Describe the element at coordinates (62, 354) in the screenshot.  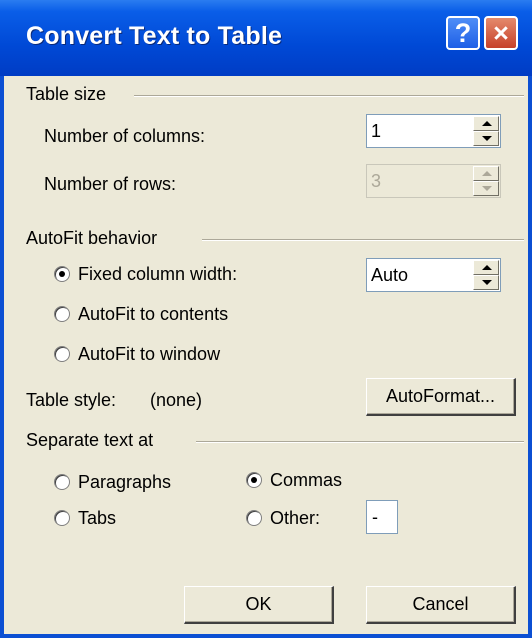
I see `autofit-window-radio` at that location.